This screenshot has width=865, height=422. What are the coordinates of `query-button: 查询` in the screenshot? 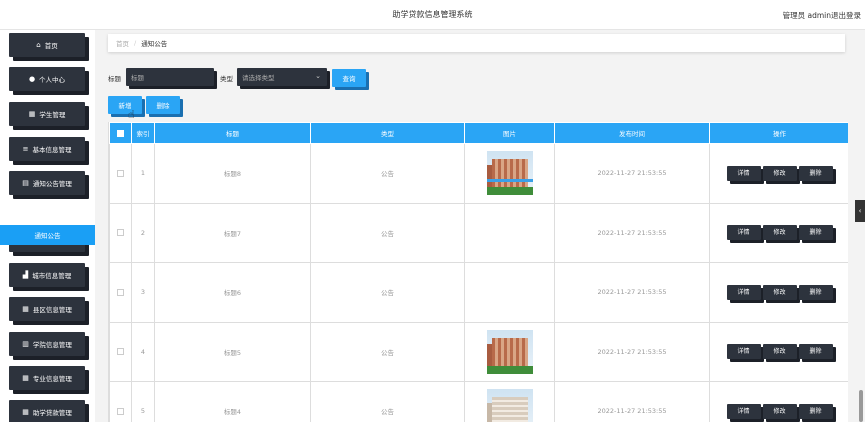 It's located at (349, 78).